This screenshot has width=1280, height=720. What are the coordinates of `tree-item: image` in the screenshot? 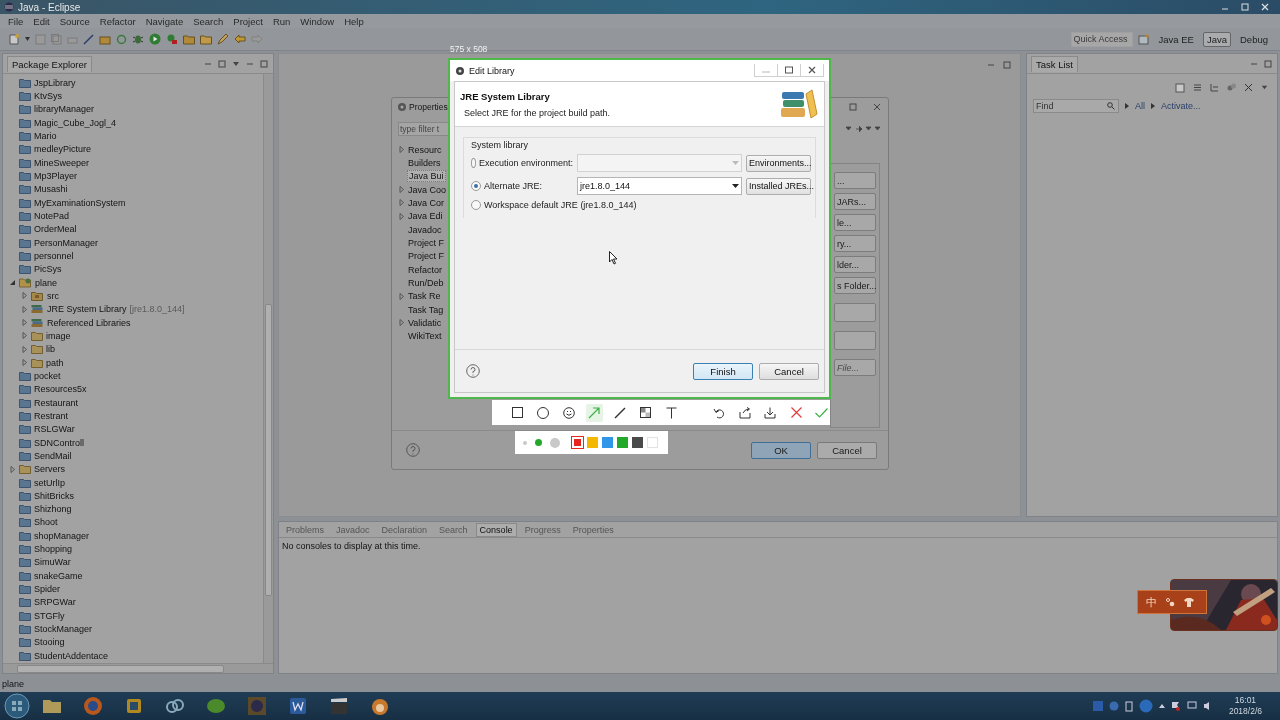 It's located at (58, 335).